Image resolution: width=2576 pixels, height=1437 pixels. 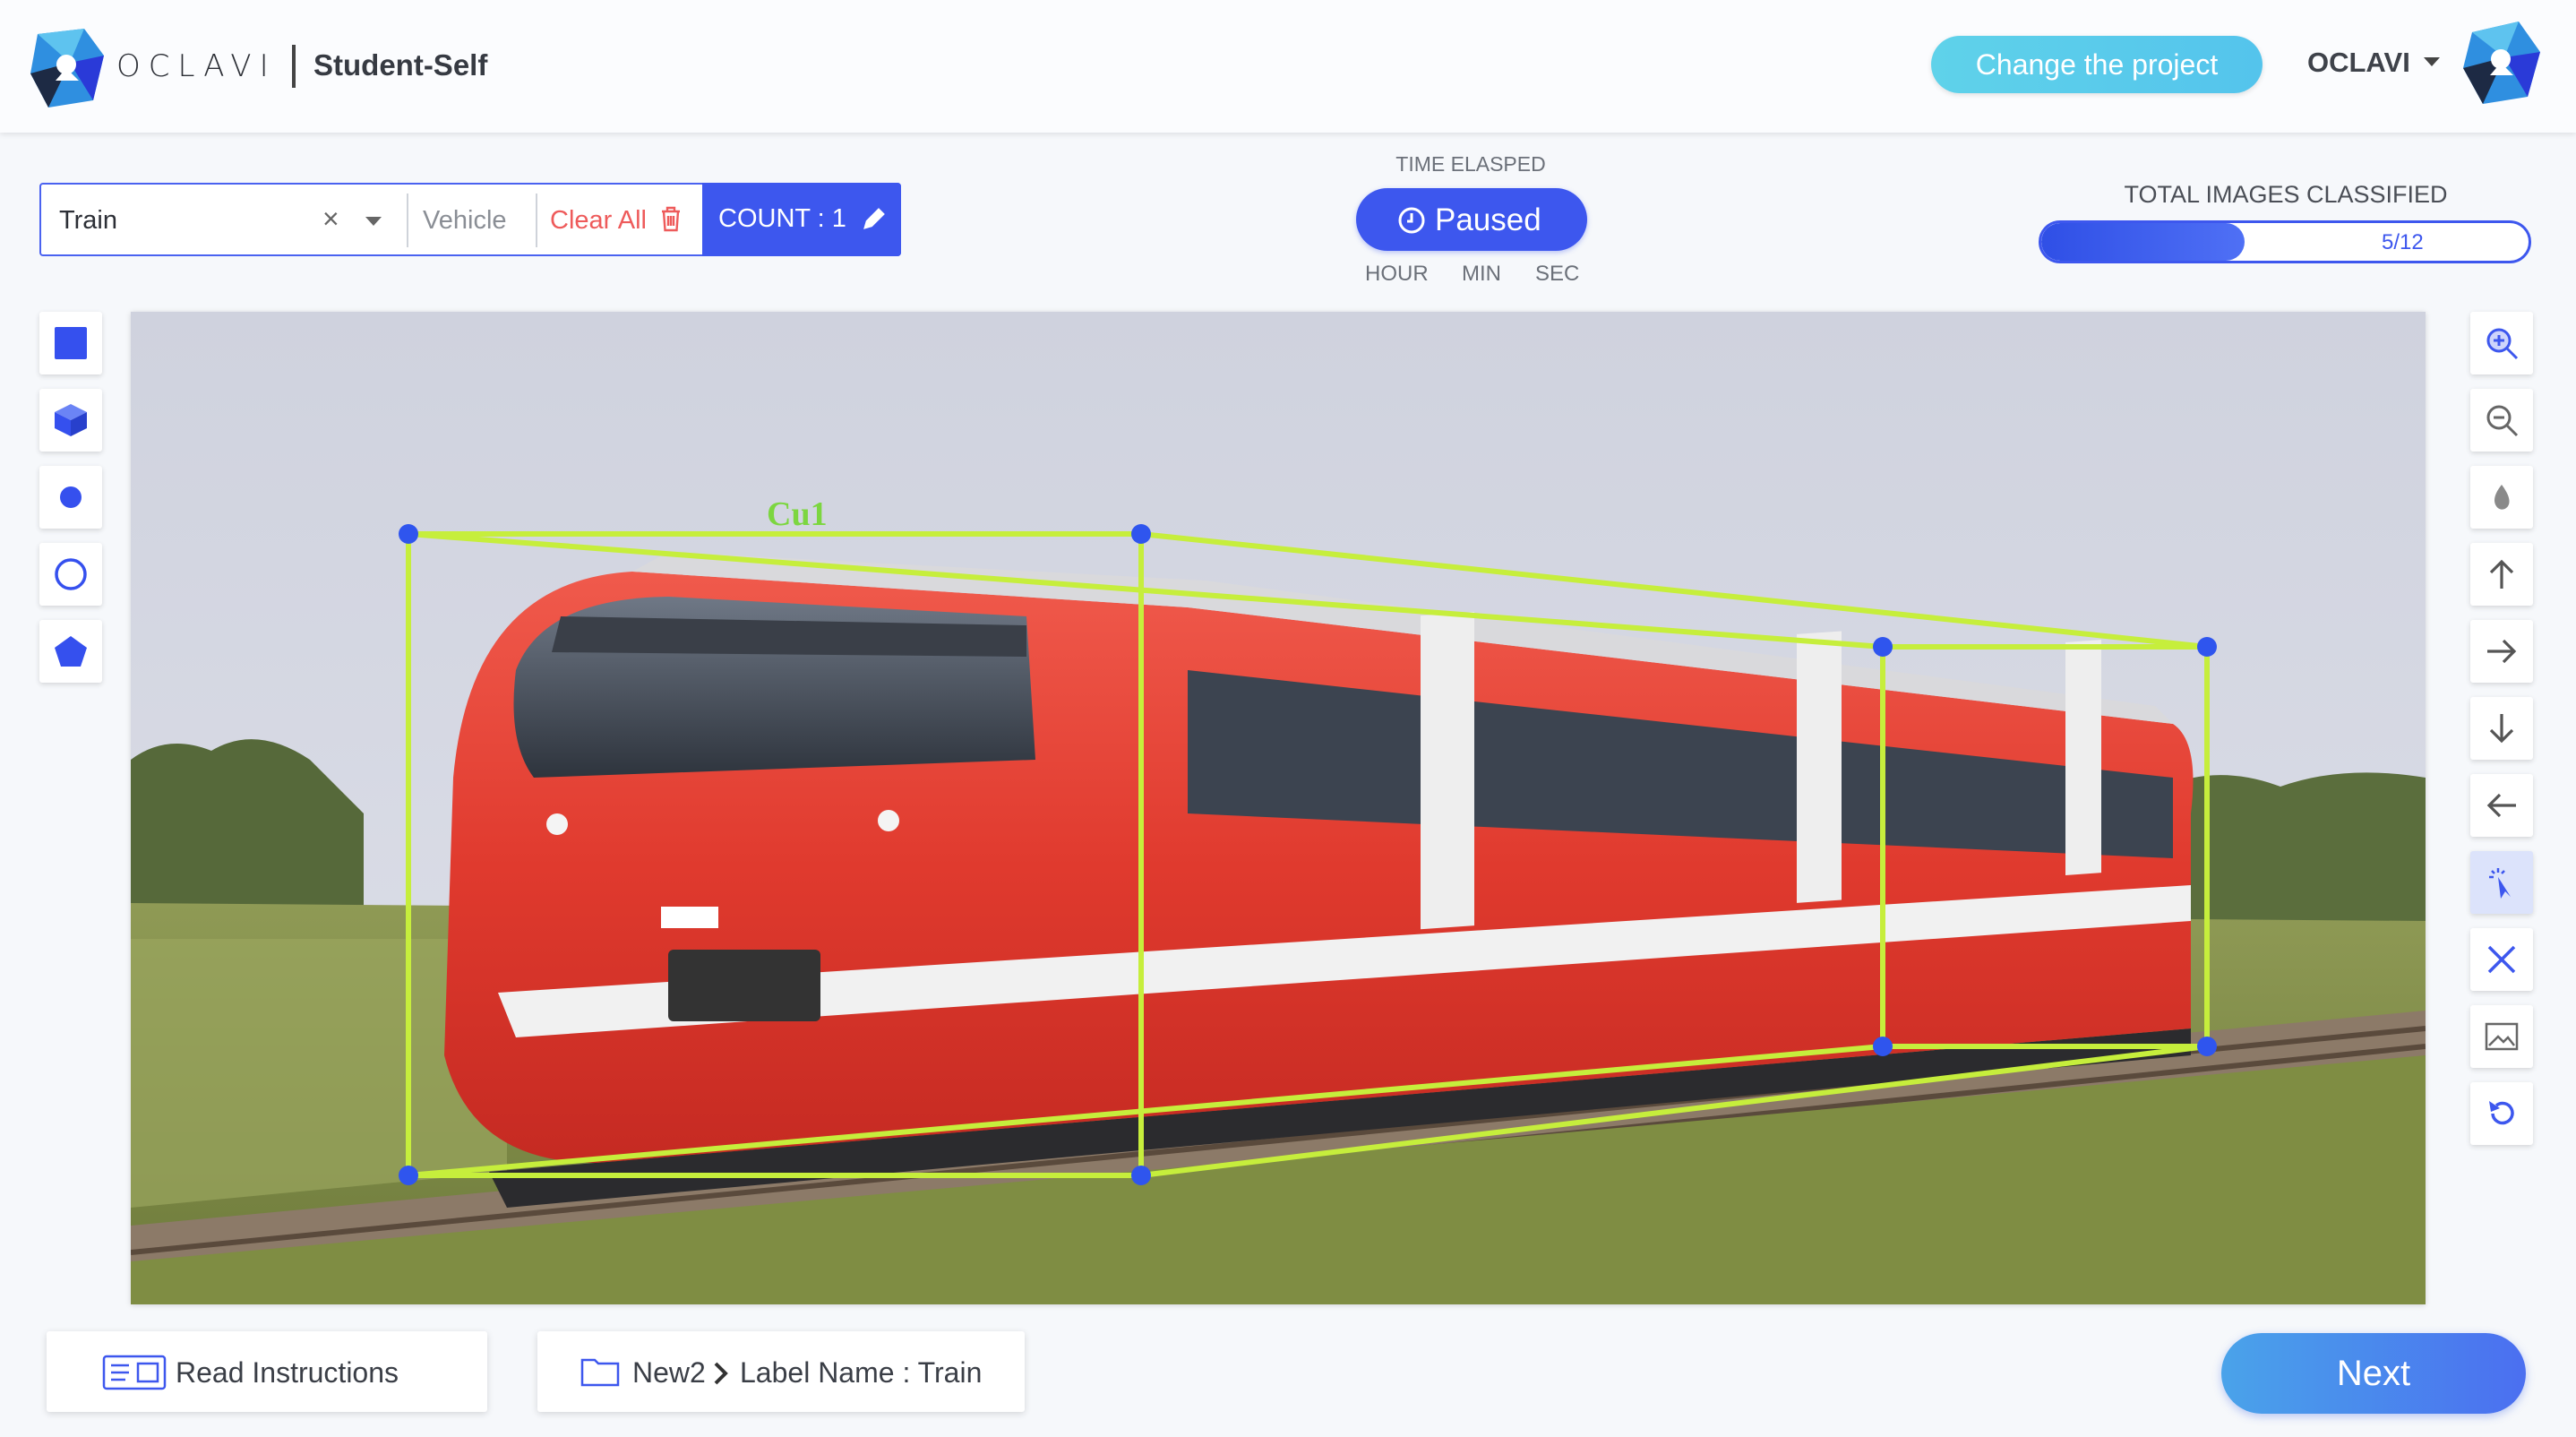 I want to click on parent-label: Vehicle, so click(x=465, y=221).